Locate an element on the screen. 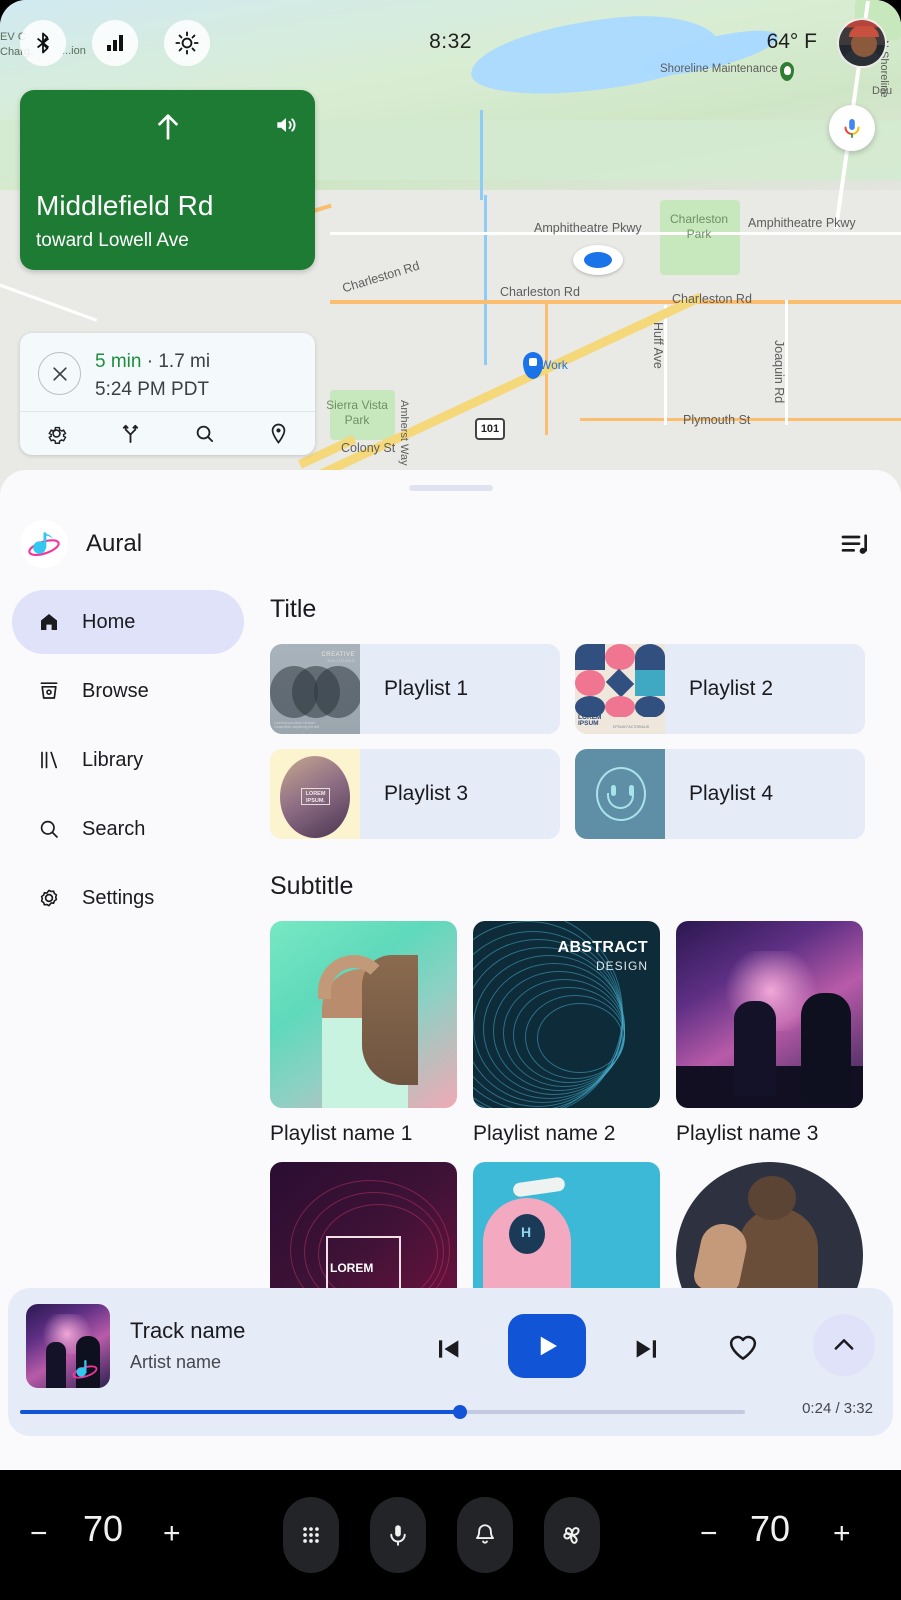  panel-drag-handle is located at coordinates (450, 488).